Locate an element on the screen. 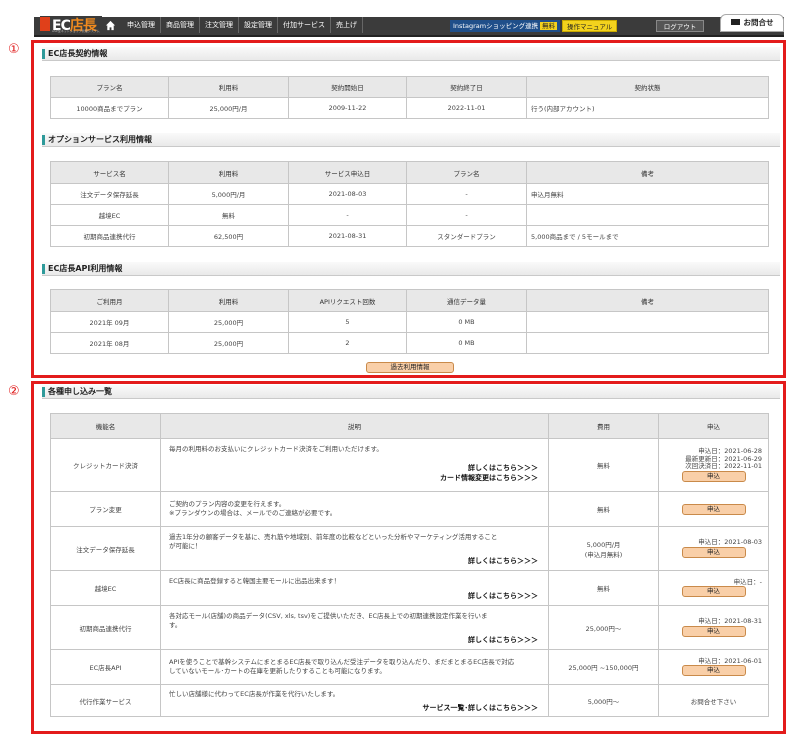  menu-application-management: 申込管理 is located at coordinates (141, 25).